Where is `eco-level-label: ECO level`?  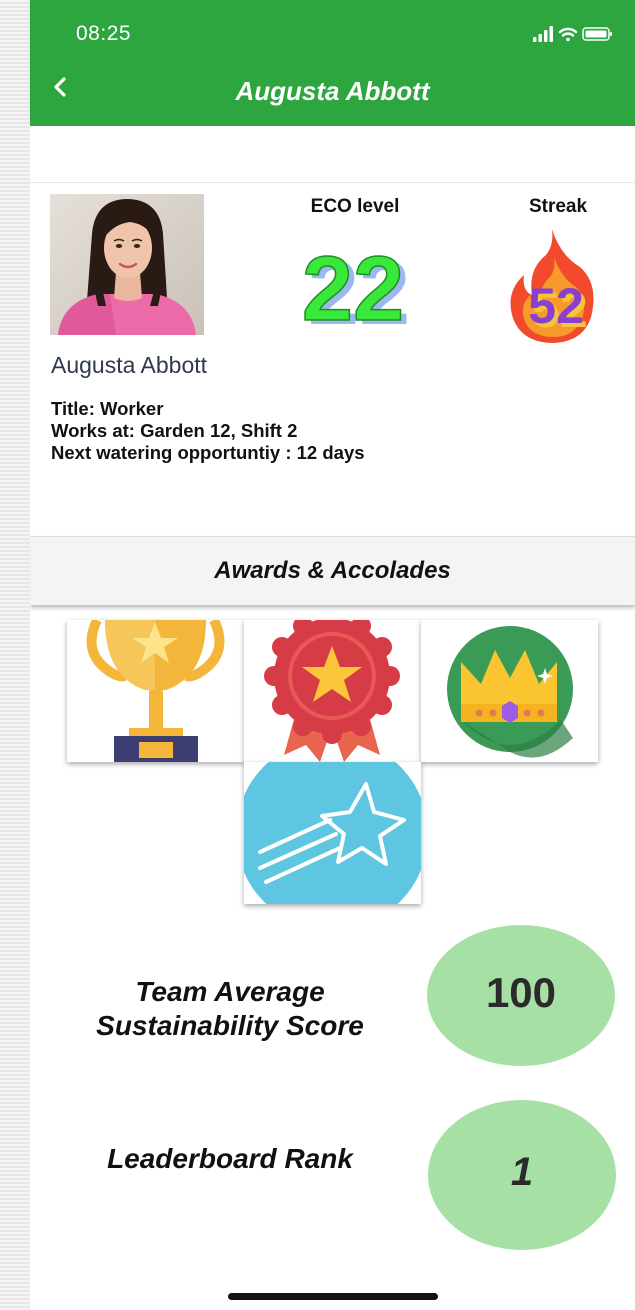 eco-level-label: ECO level is located at coordinates (355, 206).